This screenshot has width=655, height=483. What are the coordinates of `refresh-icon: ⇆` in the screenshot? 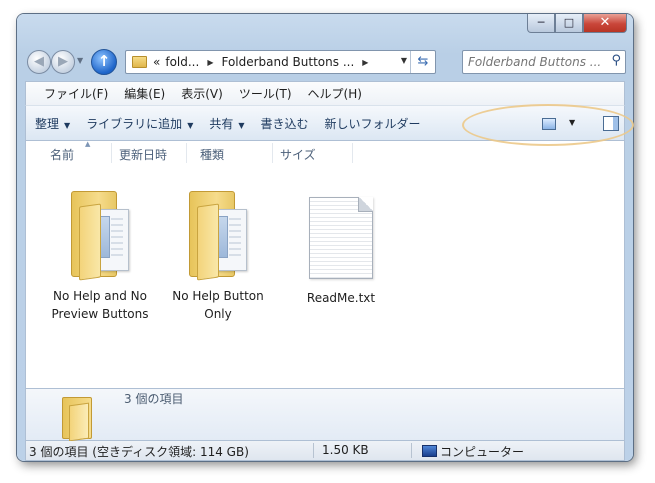 It's located at (422, 62).